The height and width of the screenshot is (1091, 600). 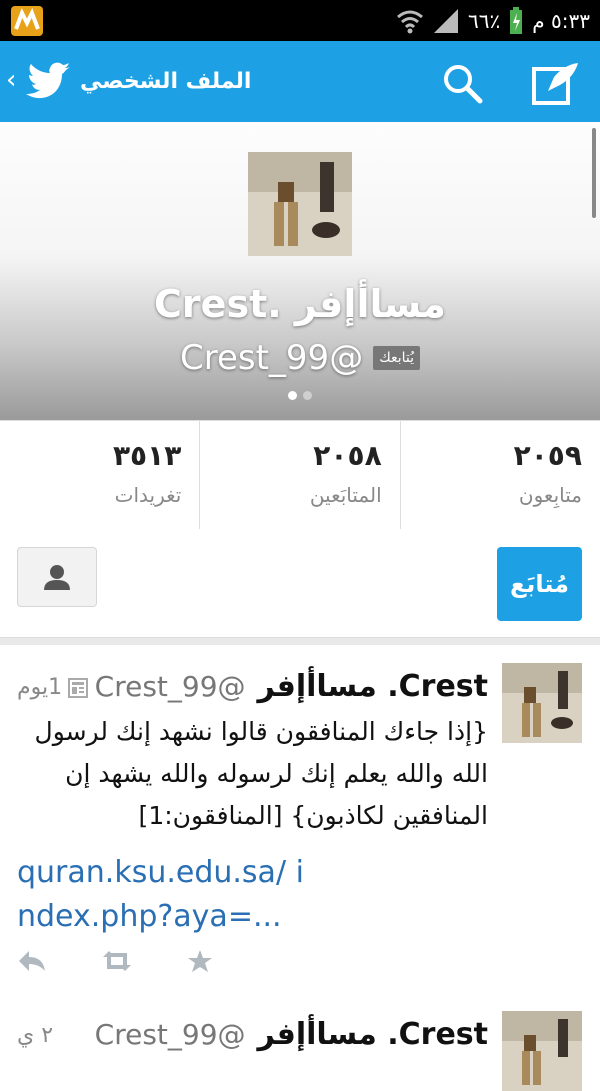 What do you see at coordinates (300, 304) in the screenshot?
I see `profile-name: Crest. مساأإفر` at bounding box center [300, 304].